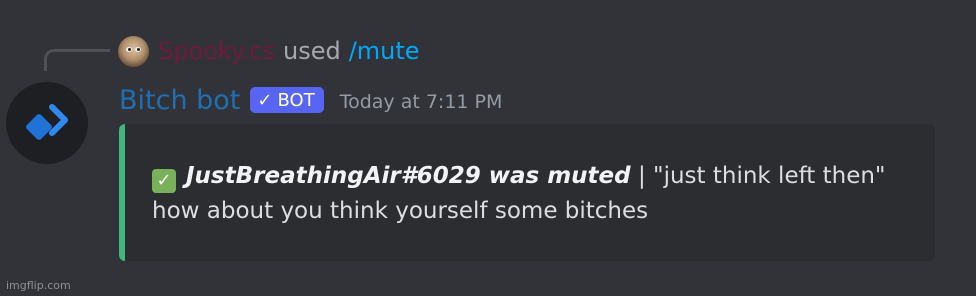  I want to click on message-header: Bitch bot ✓ BOT Today at 7:11 PM, so click(310, 100).